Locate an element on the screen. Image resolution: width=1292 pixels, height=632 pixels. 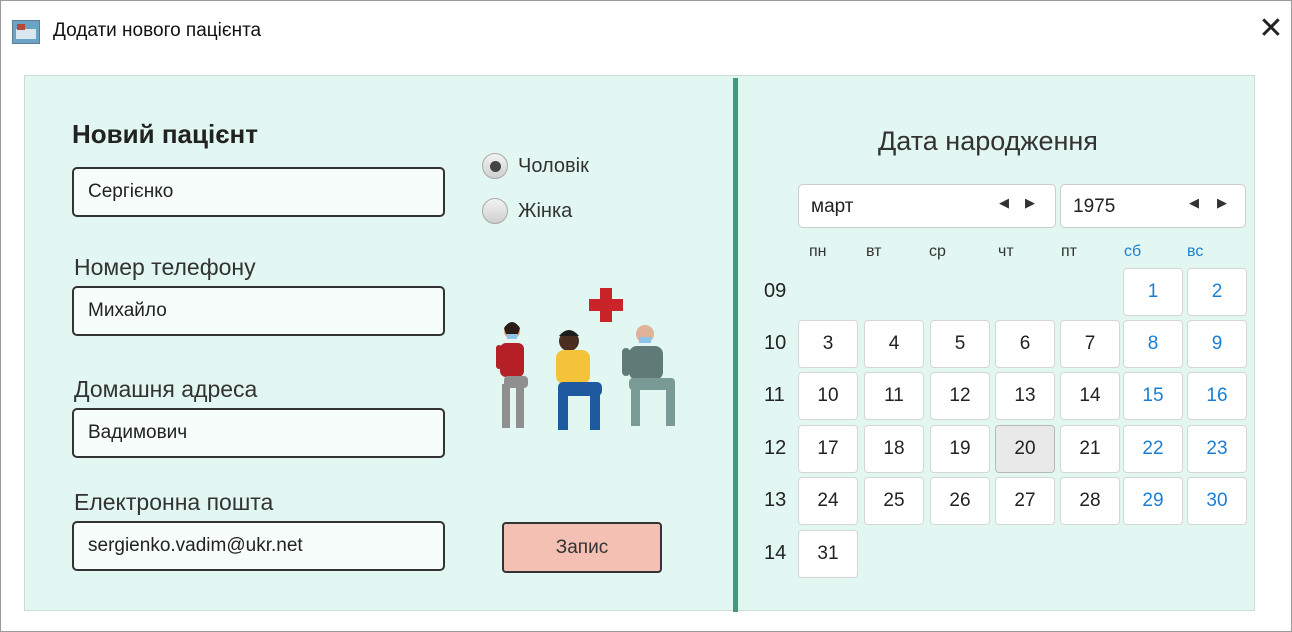
month-spinner: март ◀ ▶ is located at coordinates (927, 206).